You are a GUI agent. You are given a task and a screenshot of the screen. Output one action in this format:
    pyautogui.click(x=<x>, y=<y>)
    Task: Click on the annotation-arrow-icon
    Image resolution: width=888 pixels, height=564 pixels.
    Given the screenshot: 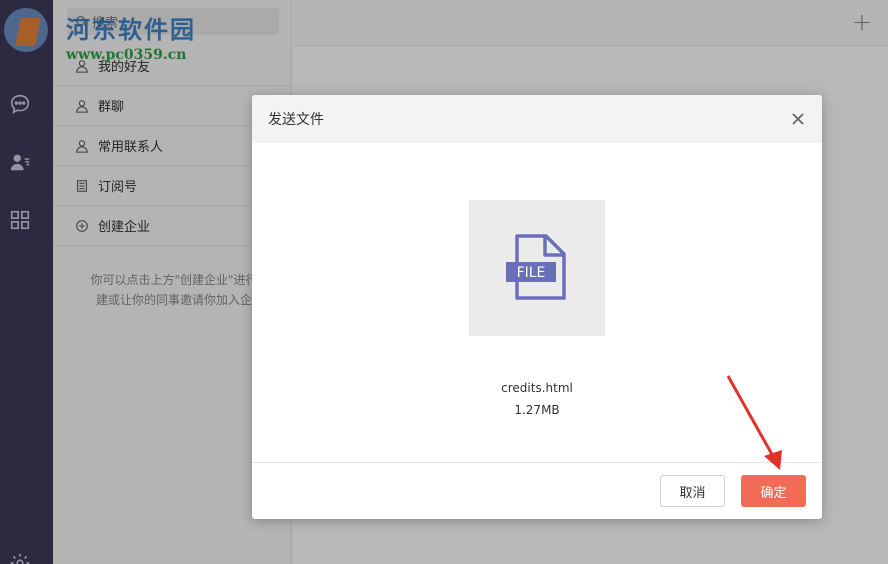 What is the action you would take?
    pyautogui.click(x=754, y=422)
    